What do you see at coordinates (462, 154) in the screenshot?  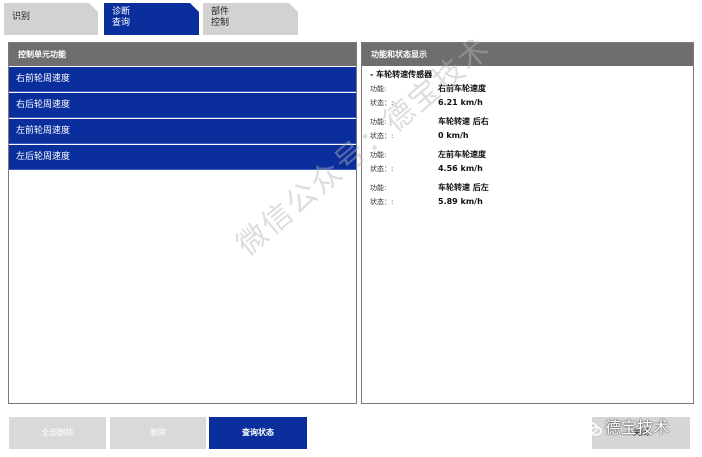 I see `function-value: 左前车轮速度` at bounding box center [462, 154].